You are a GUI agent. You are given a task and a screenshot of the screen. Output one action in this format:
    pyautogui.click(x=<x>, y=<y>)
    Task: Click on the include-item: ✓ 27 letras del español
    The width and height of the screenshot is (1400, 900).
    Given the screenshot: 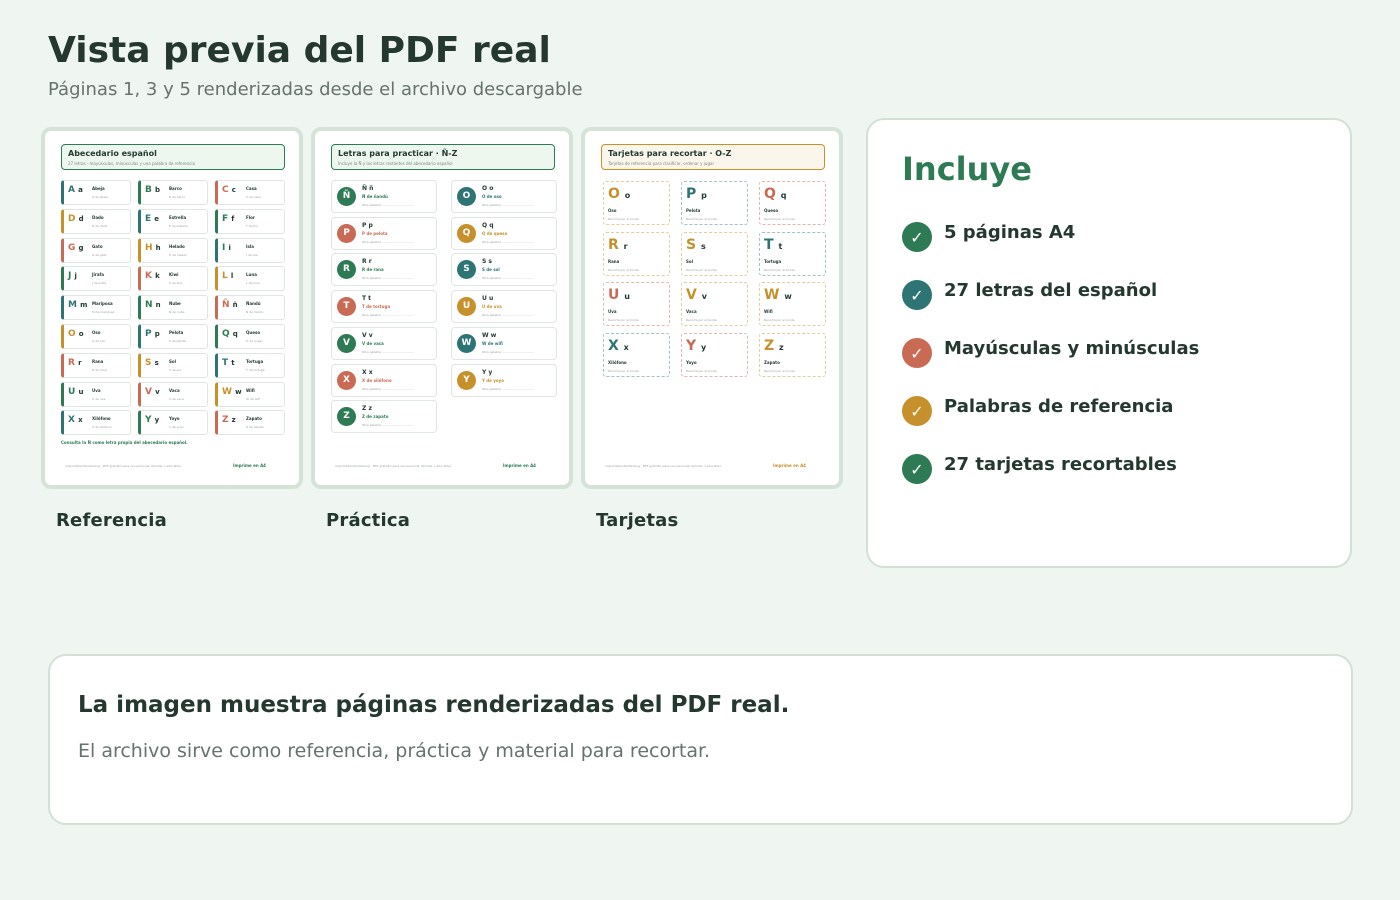 What is the action you would take?
    pyautogui.click(x=1029, y=290)
    